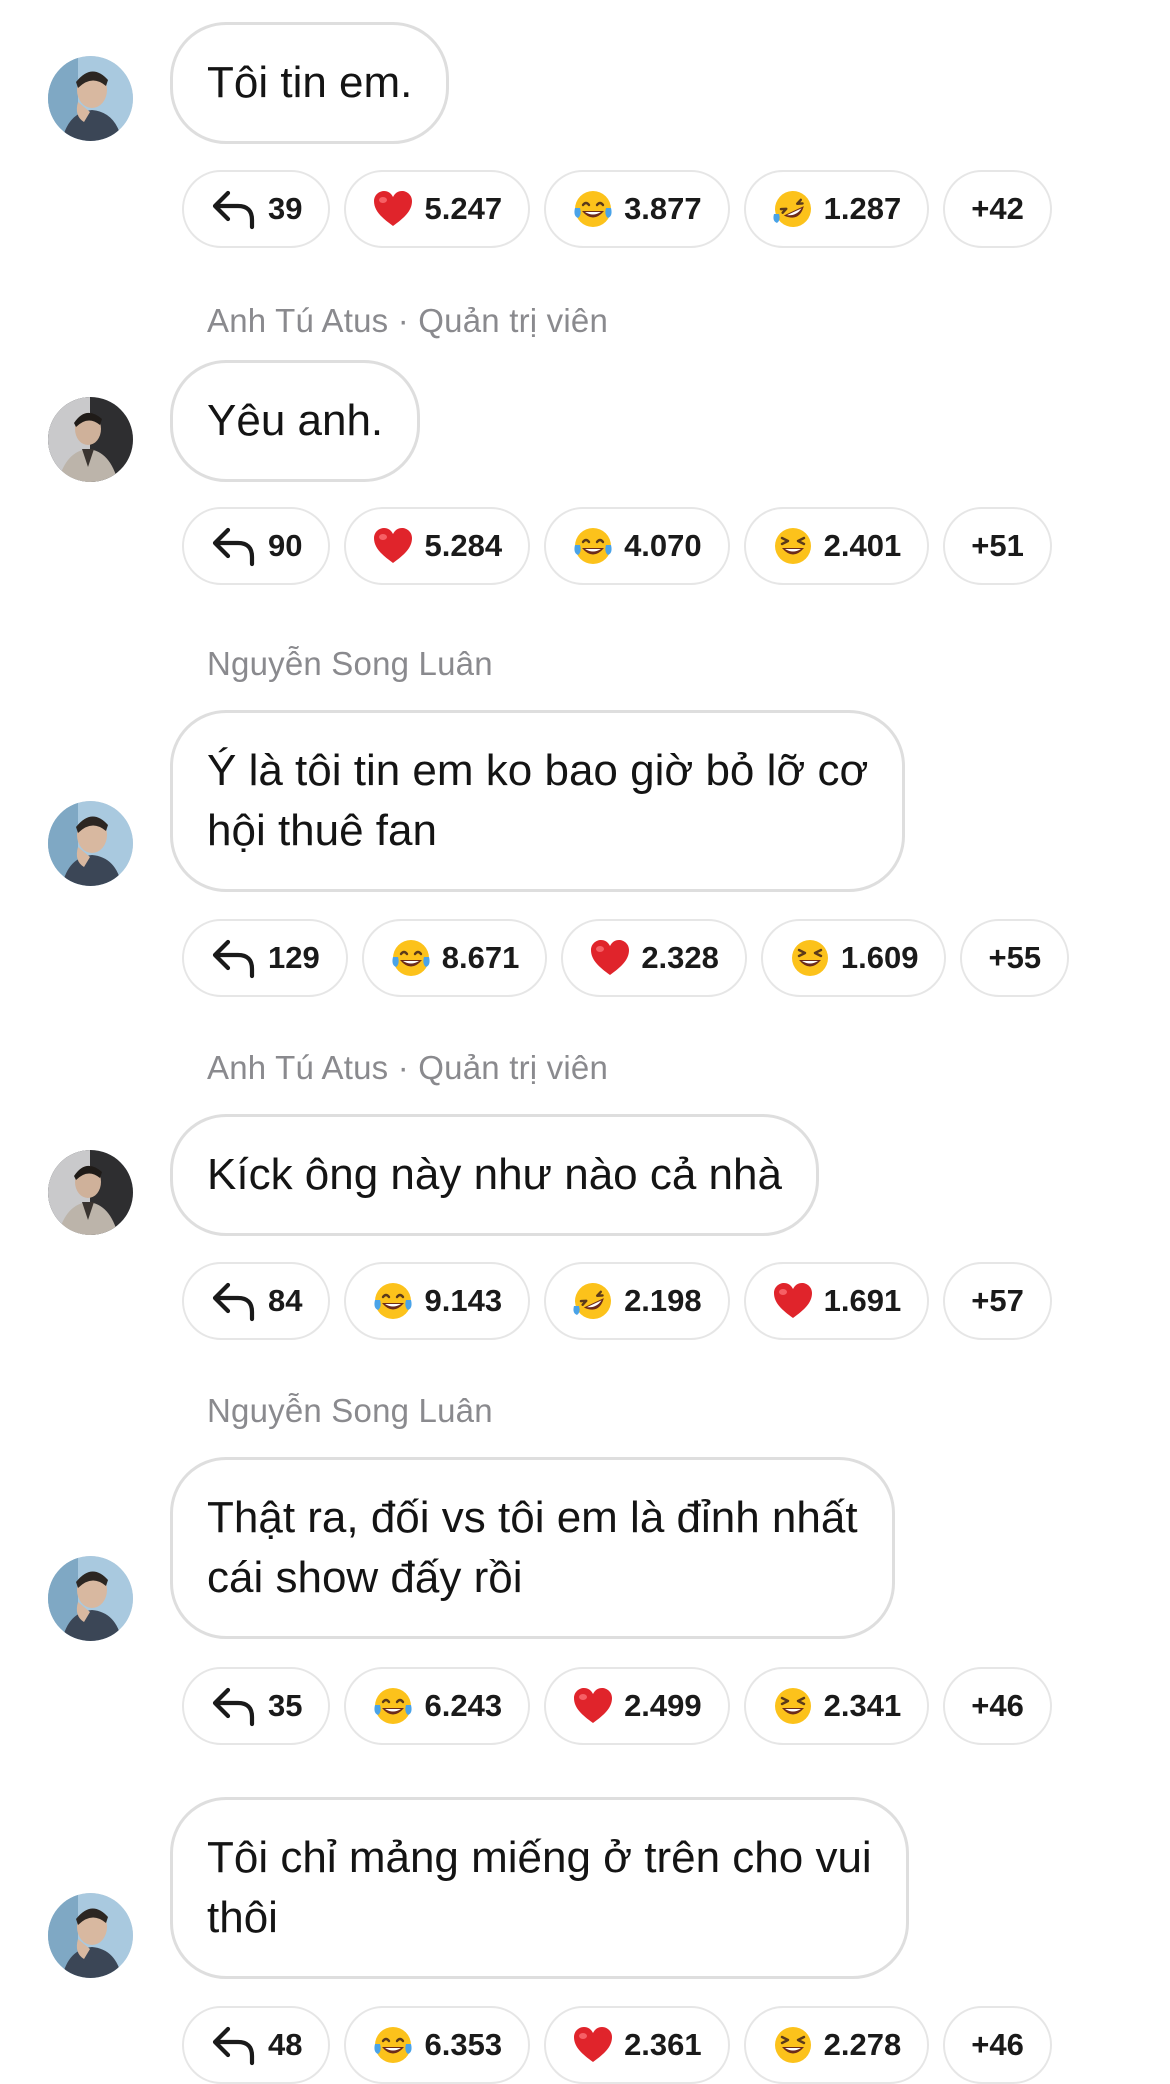  I want to click on reaction-chip: 2.361, so click(637, 2045).